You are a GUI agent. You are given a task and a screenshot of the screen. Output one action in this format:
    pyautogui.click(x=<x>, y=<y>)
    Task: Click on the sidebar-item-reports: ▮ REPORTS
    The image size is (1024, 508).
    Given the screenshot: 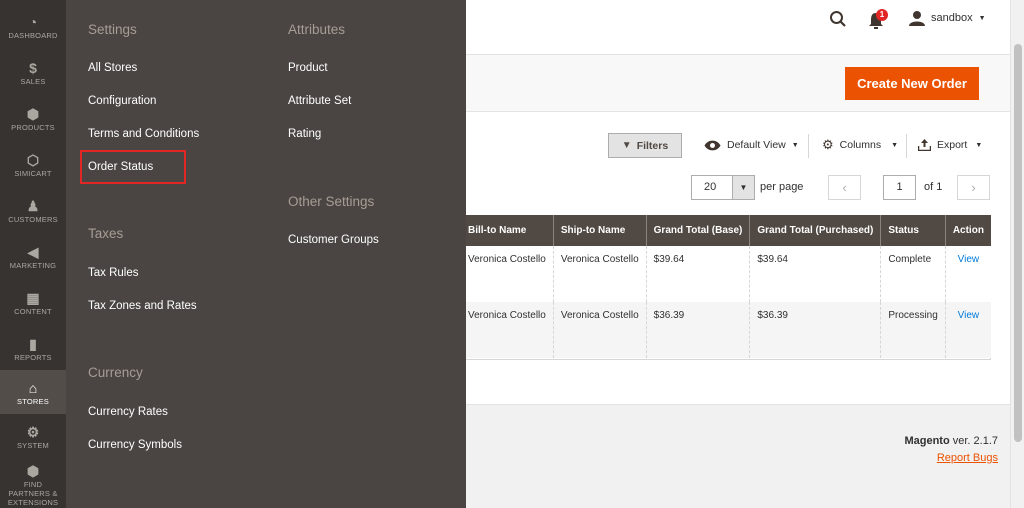 What is the action you would take?
    pyautogui.click(x=33, y=339)
    